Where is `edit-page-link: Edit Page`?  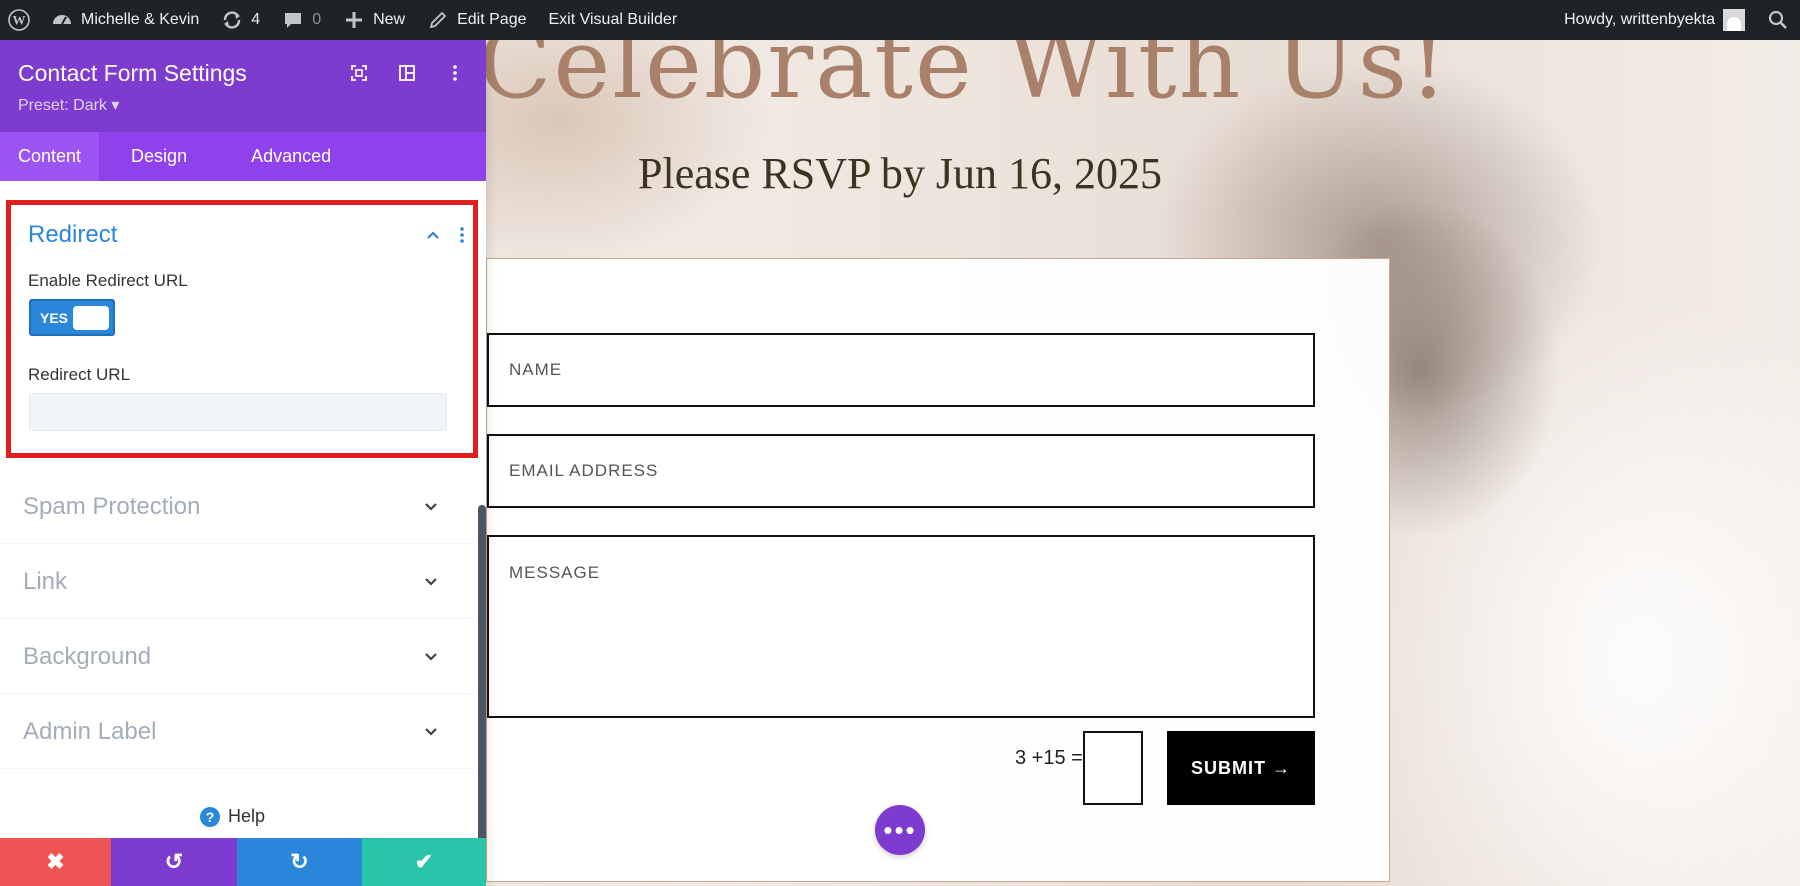 edit-page-link: Edit Page is located at coordinates (476, 20).